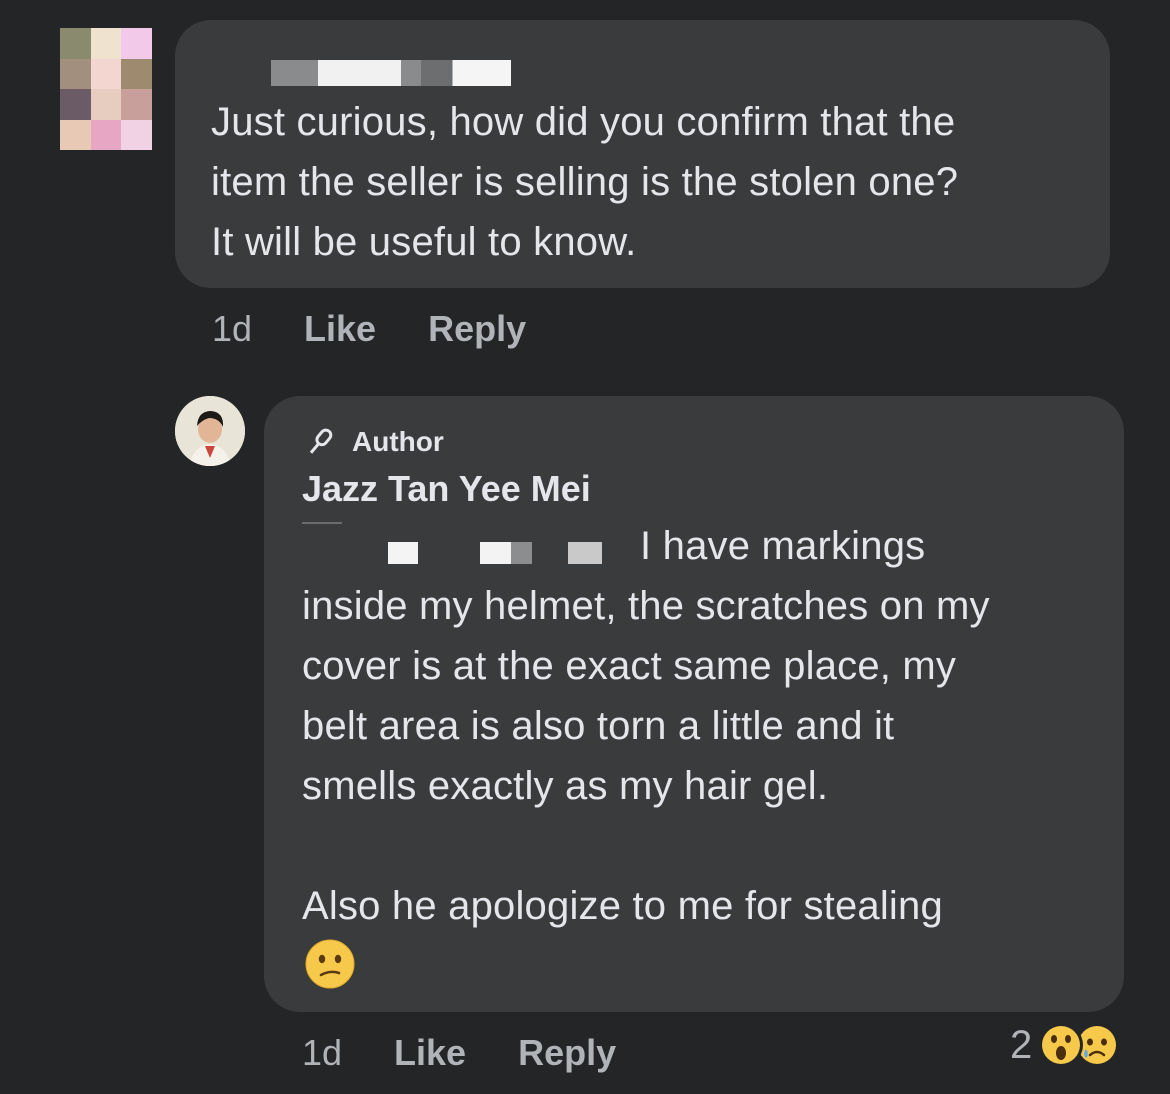  What do you see at coordinates (232, 329) in the screenshot?
I see `comment-time: 1d` at bounding box center [232, 329].